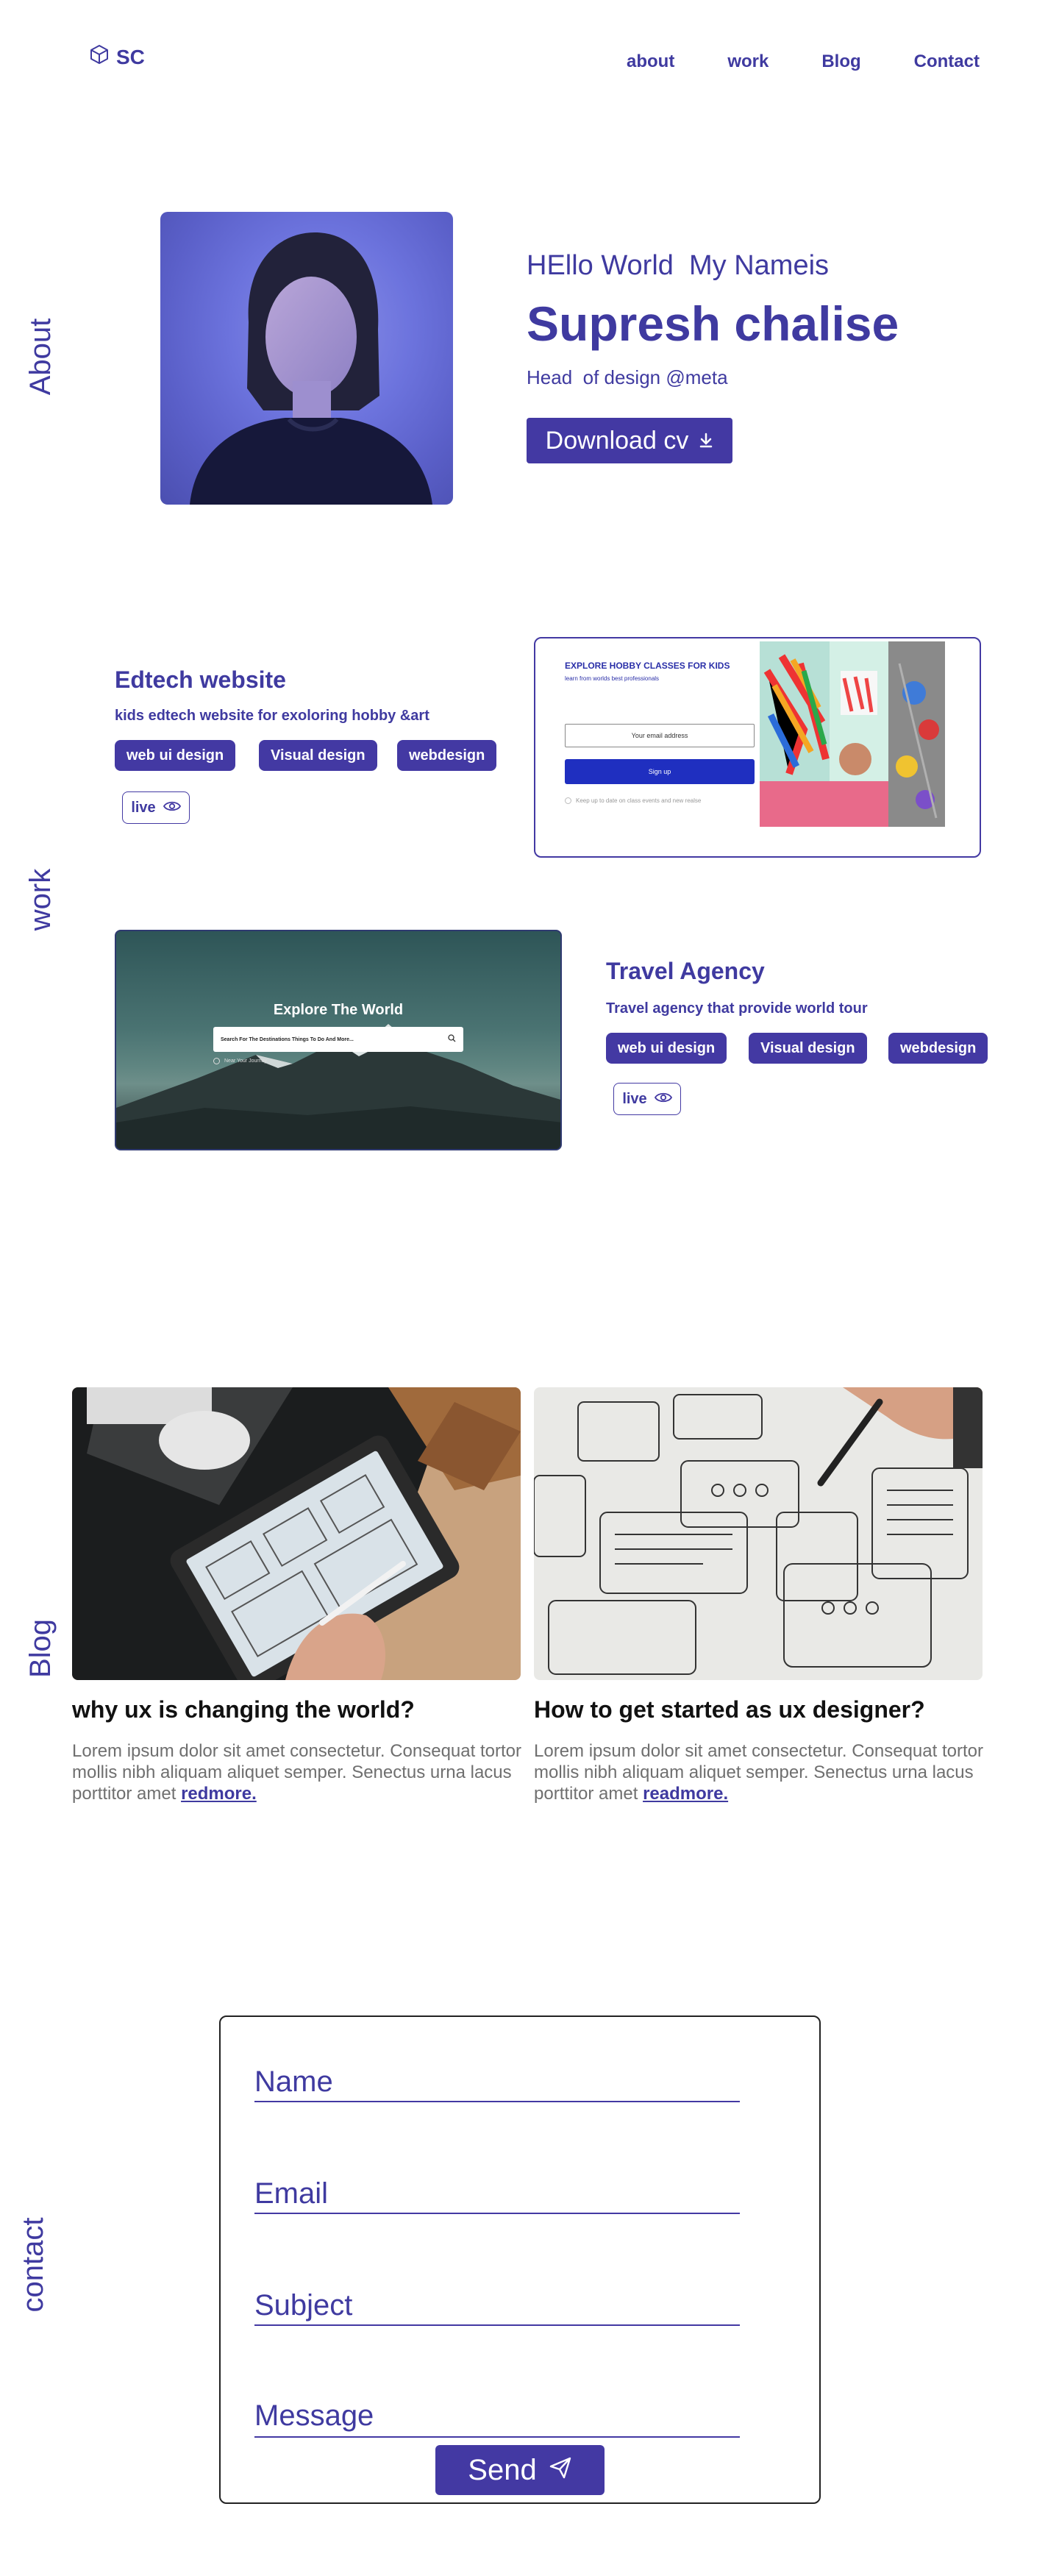 Image resolution: width=1059 pixels, height=2576 pixels. What do you see at coordinates (41, 899) in the screenshot?
I see `section-label-work: work` at bounding box center [41, 899].